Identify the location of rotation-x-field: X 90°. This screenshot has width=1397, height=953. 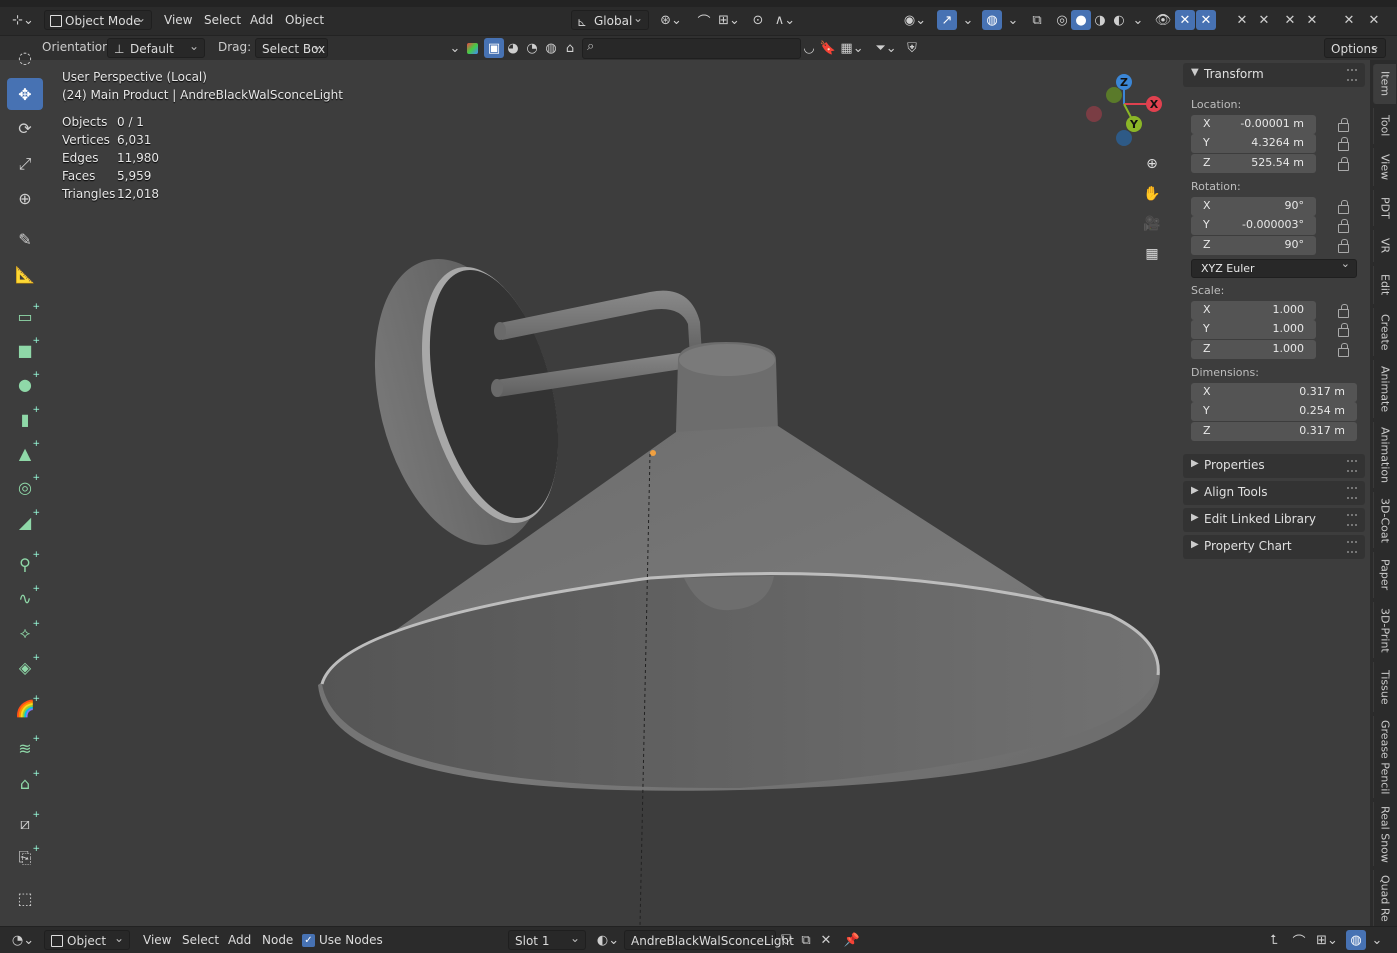
(1253, 206).